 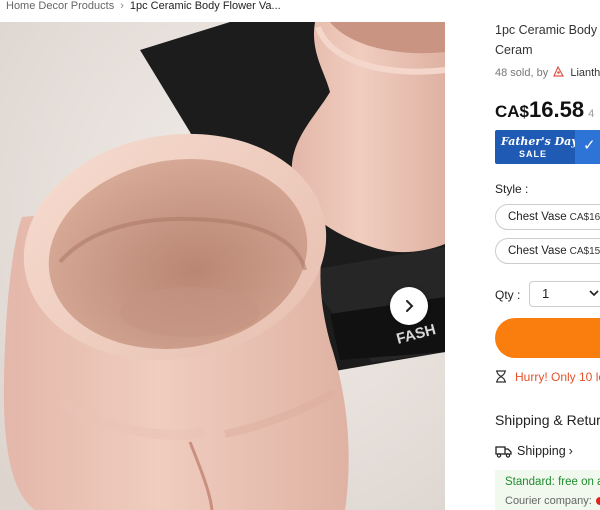 What do you see at coordinates (512, 189) in the screenshot?
I see `style-label: Style :` at bounding box center [512, 189].